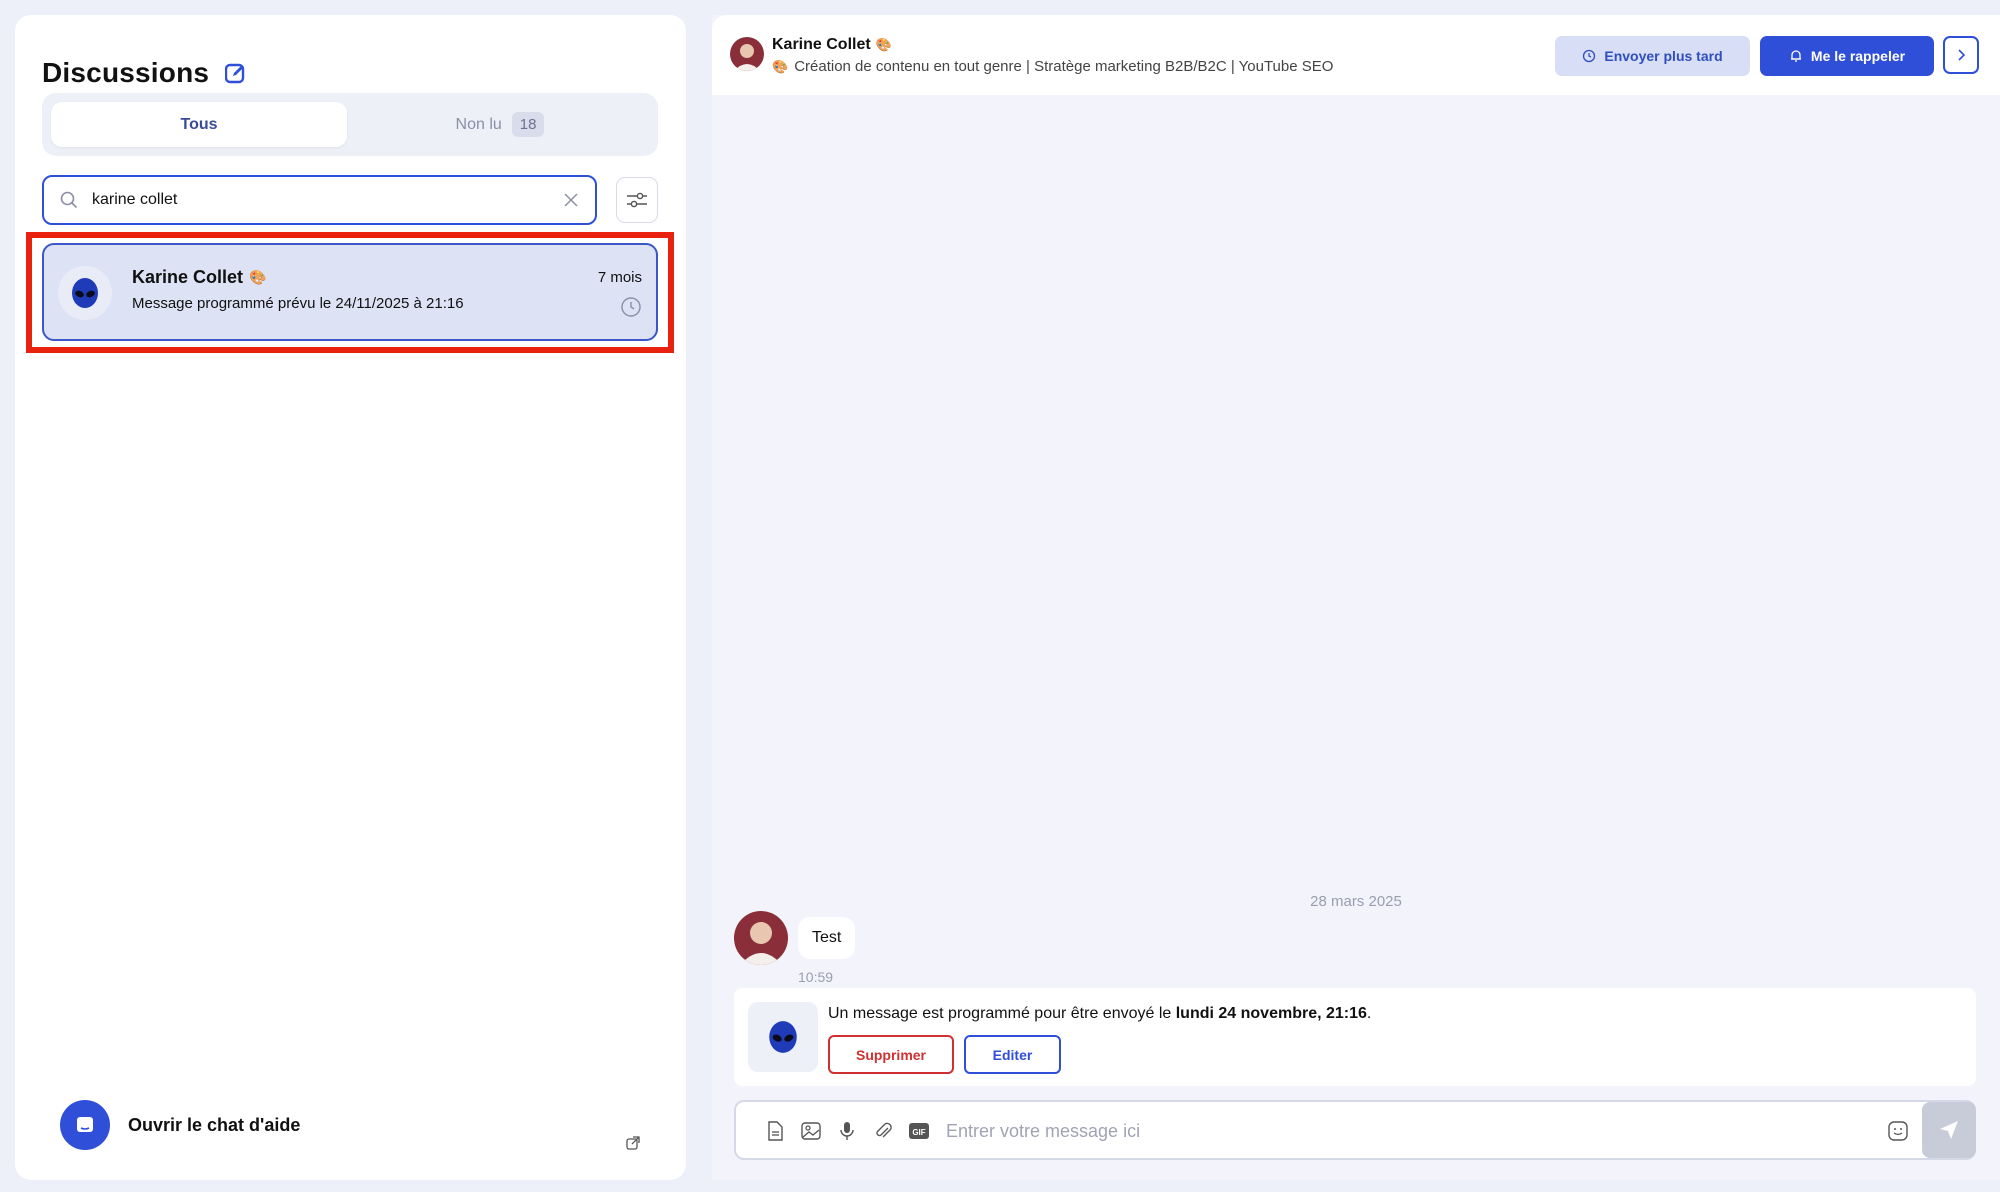 The image size is (2000, 1192). Describe the element at coordinates (1898, 1131) in the screenshot. I see `emoji-icon` at that location.